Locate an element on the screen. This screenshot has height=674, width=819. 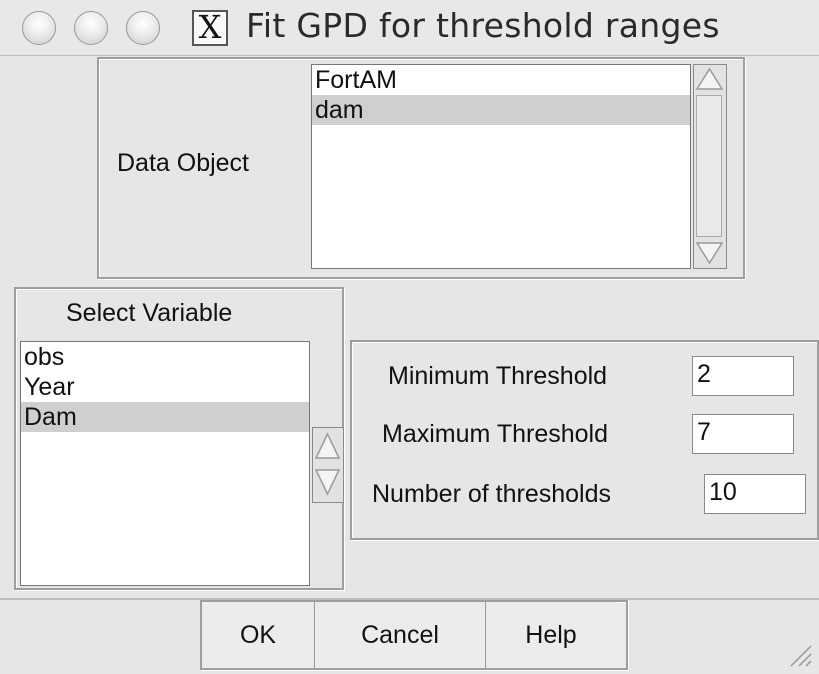
list-item: Year is located at coordinates (165, 387).